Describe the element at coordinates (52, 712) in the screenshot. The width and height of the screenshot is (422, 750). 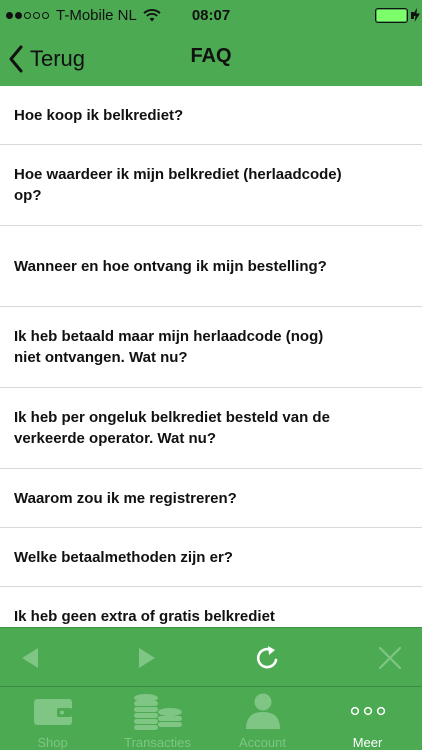
I see `wallet-icon` at that location.